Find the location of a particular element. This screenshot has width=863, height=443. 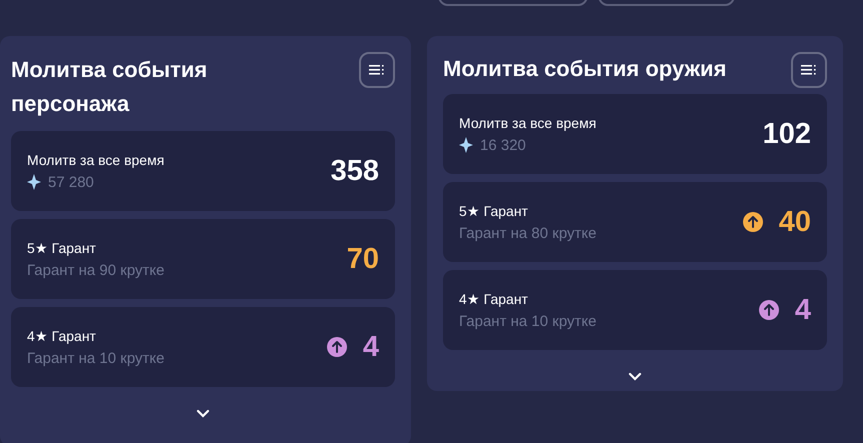

stat-value: 358 is located at coordinates (354, 171).